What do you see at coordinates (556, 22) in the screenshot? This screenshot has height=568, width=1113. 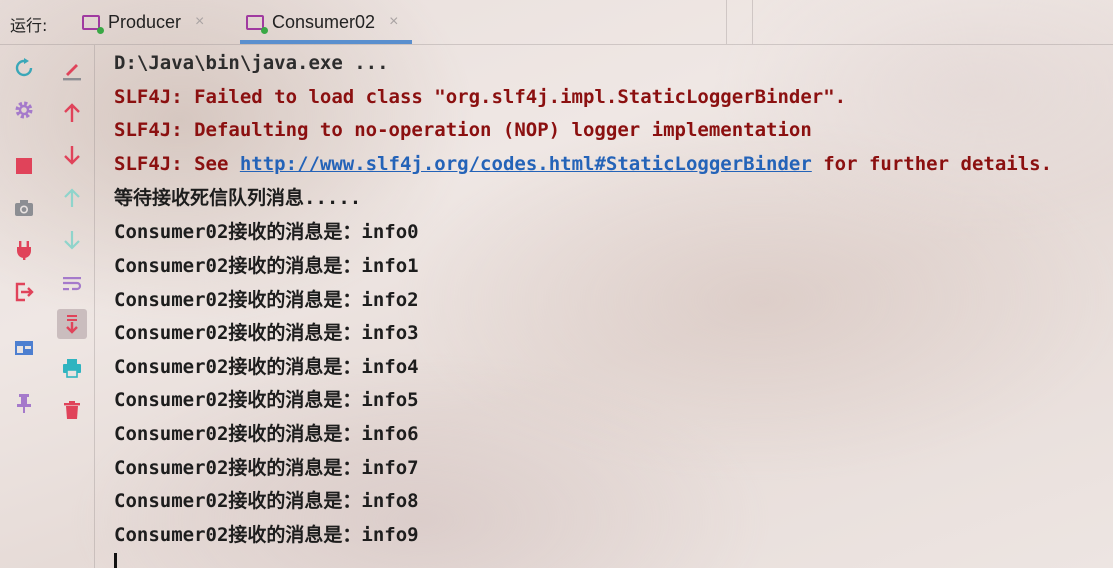 I see `run-tab-bar: 运行: Producer × Consumer02 ×` at bounding box center [556, 22].